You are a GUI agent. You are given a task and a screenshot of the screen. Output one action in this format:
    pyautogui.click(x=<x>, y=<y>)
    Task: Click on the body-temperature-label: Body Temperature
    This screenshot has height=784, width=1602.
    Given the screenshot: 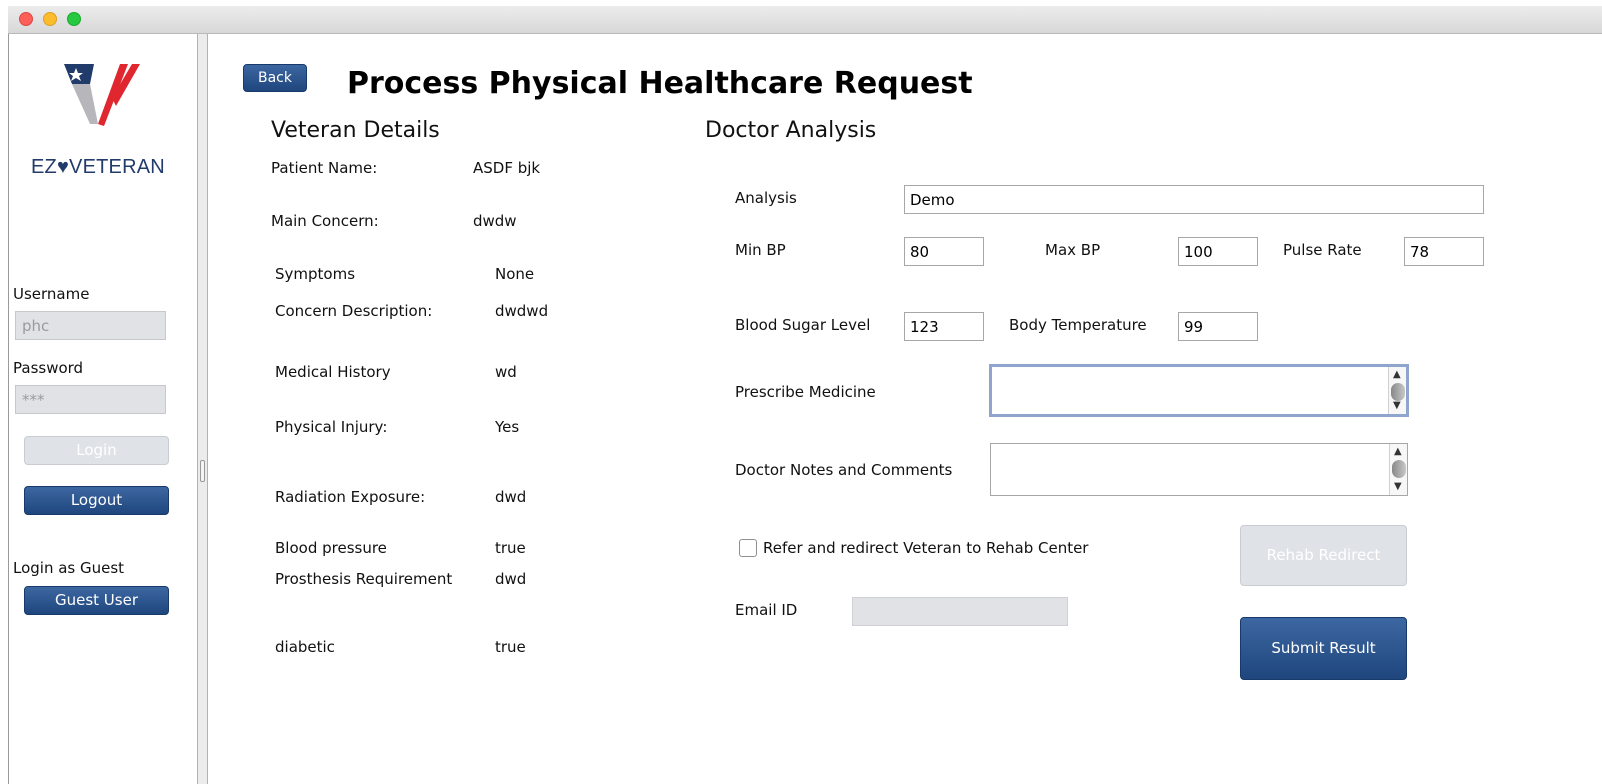 What is the action you would take?
    pyautogui.click(x=1078, y=325)
    